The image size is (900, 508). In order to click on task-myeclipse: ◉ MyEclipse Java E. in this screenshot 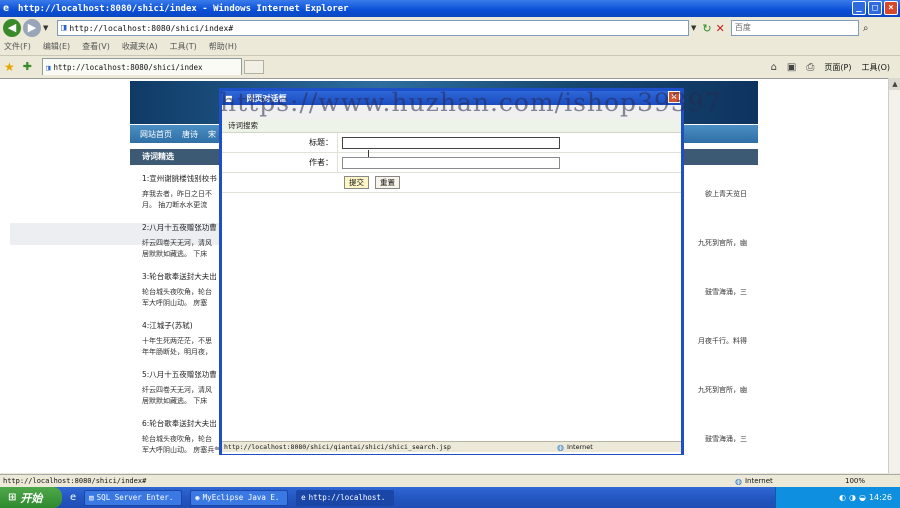, I will do `click(239, 497)`.